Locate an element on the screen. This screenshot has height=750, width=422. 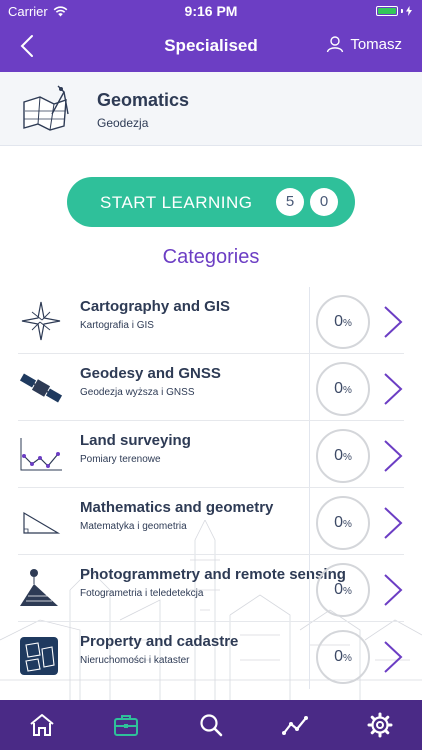
clock: 9:16 PM is located at coordinates (211, 11).